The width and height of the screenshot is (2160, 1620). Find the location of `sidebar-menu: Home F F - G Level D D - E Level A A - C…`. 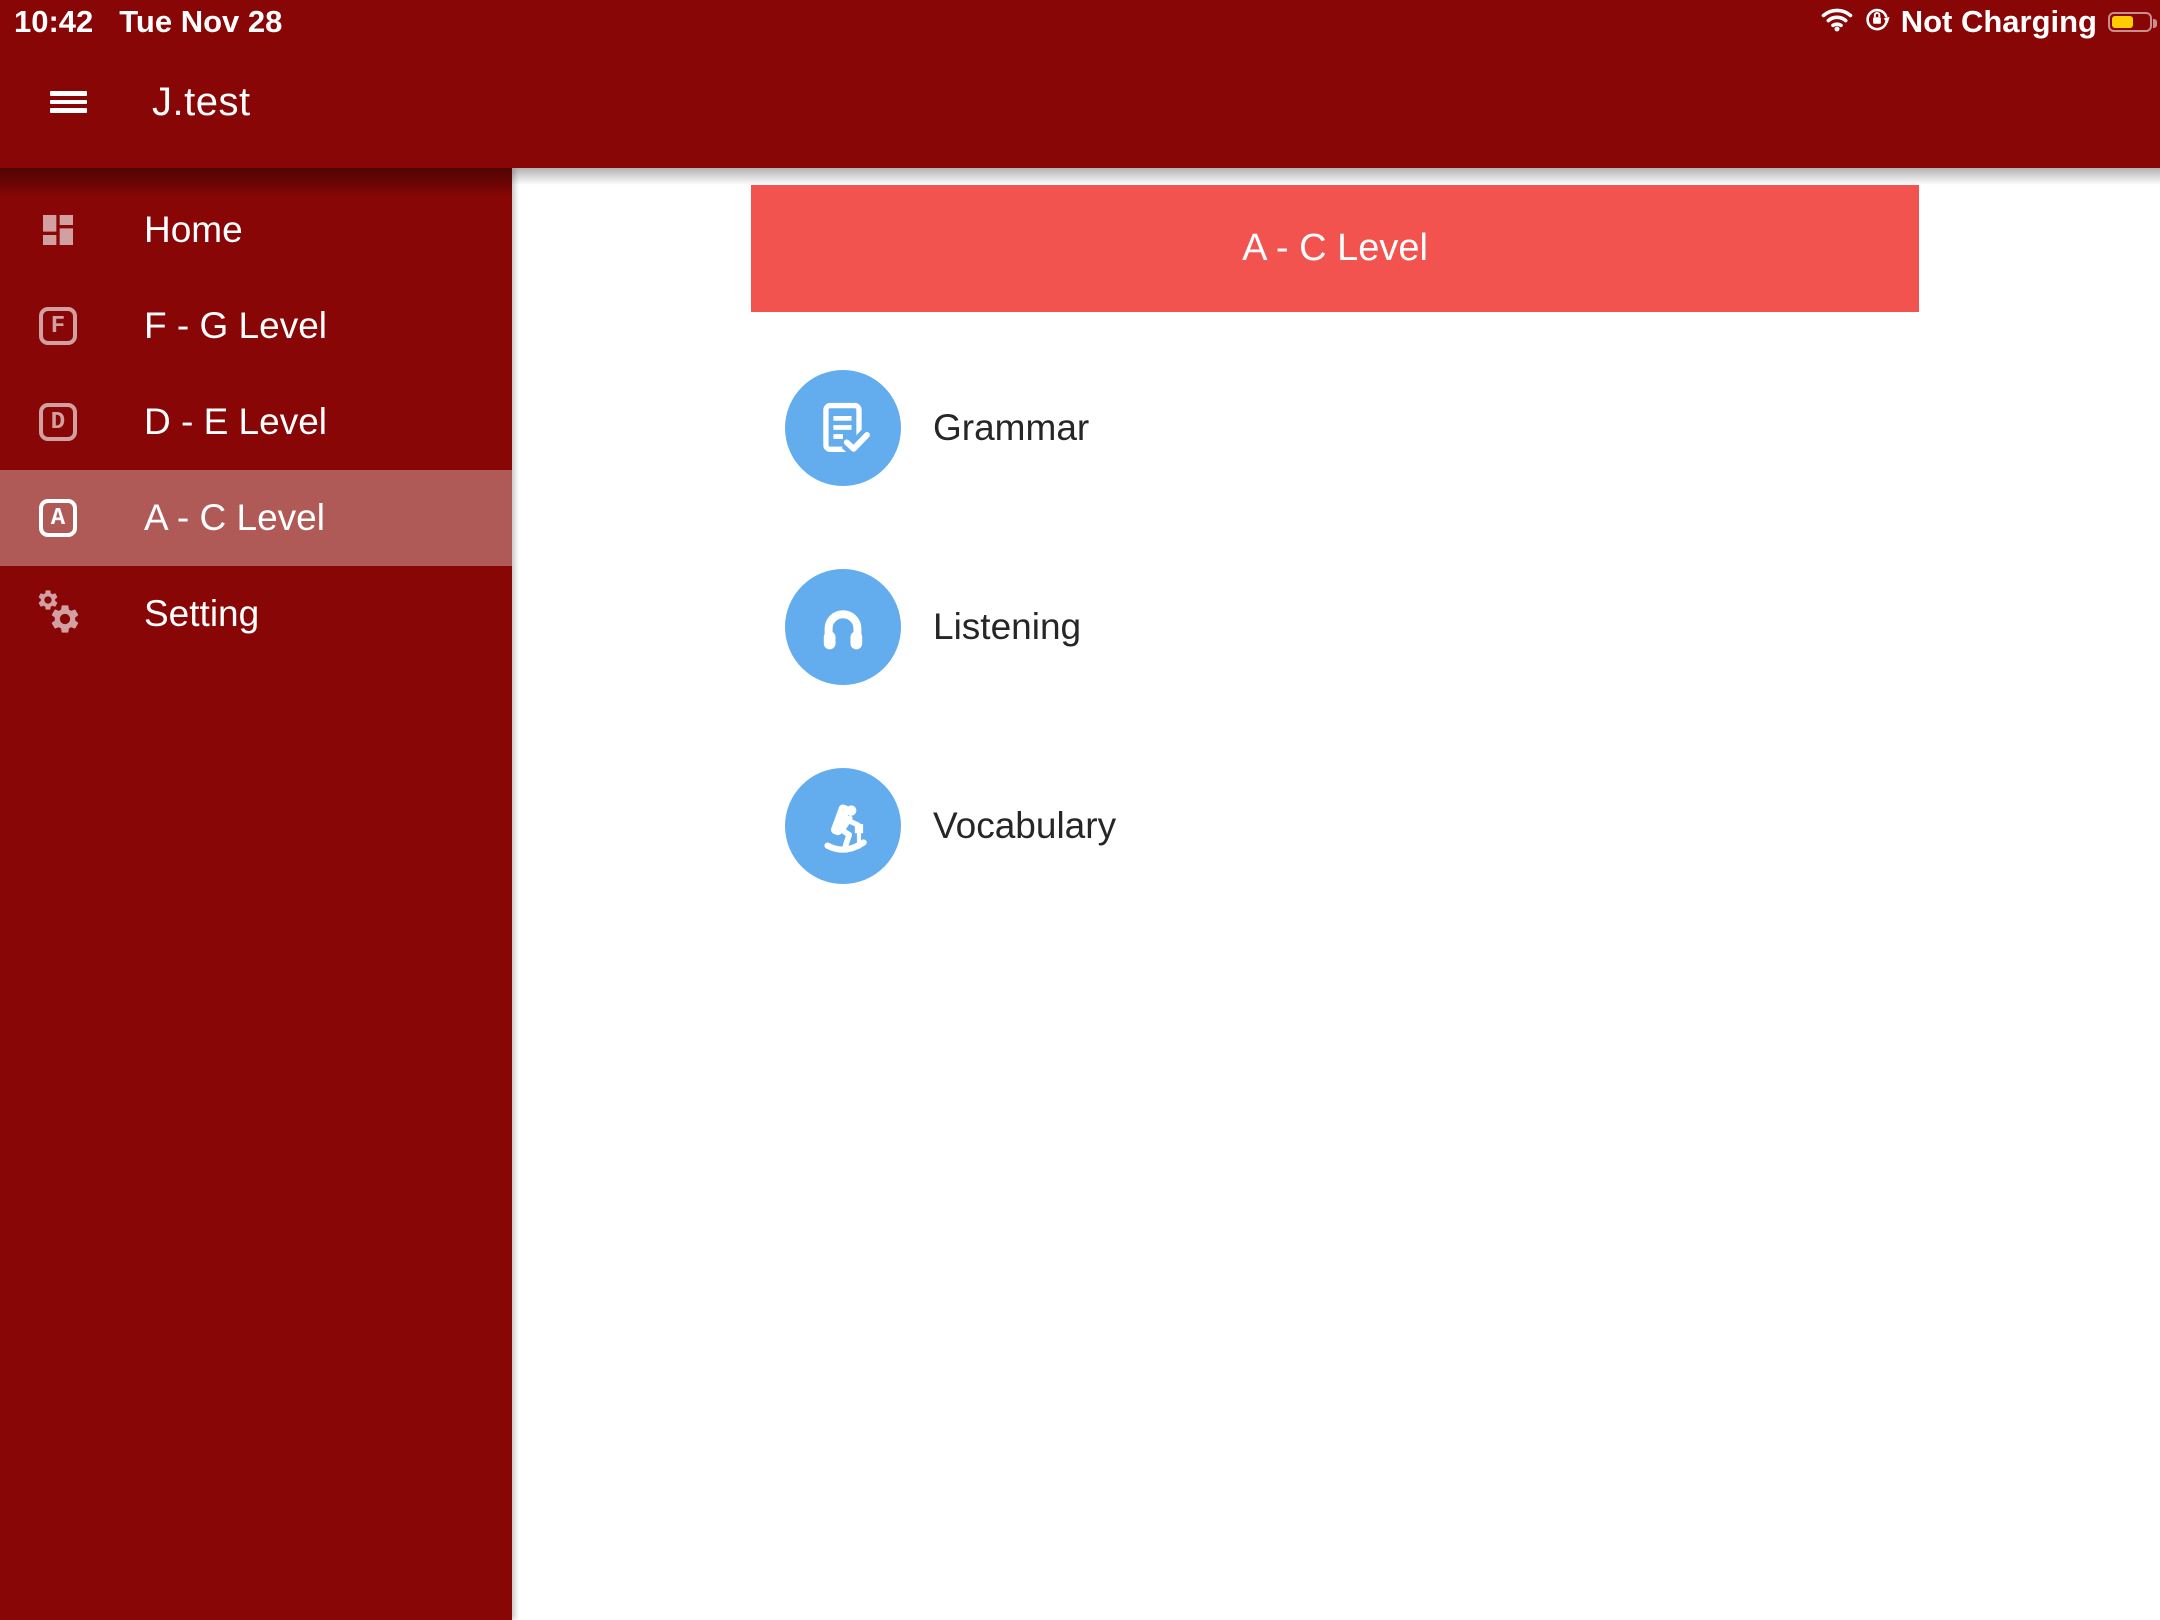

sidebar-menu: Home F F - G Level D D - E Level A A - C… is located at coordinates (256, 415).